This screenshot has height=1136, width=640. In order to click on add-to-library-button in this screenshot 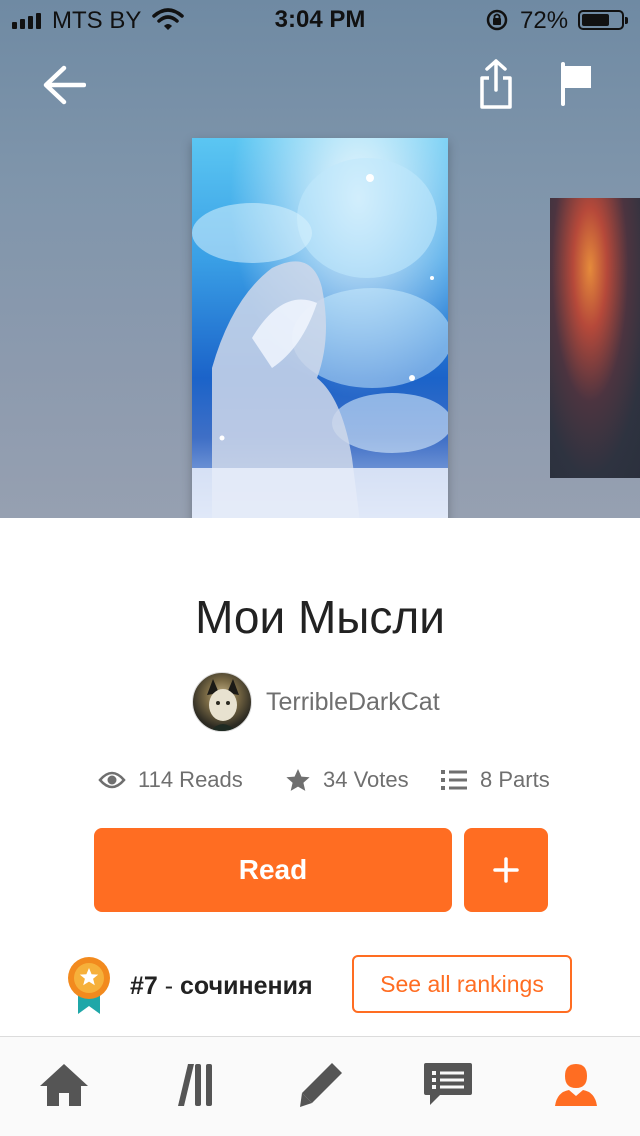, I will do `click(506, 870)`.